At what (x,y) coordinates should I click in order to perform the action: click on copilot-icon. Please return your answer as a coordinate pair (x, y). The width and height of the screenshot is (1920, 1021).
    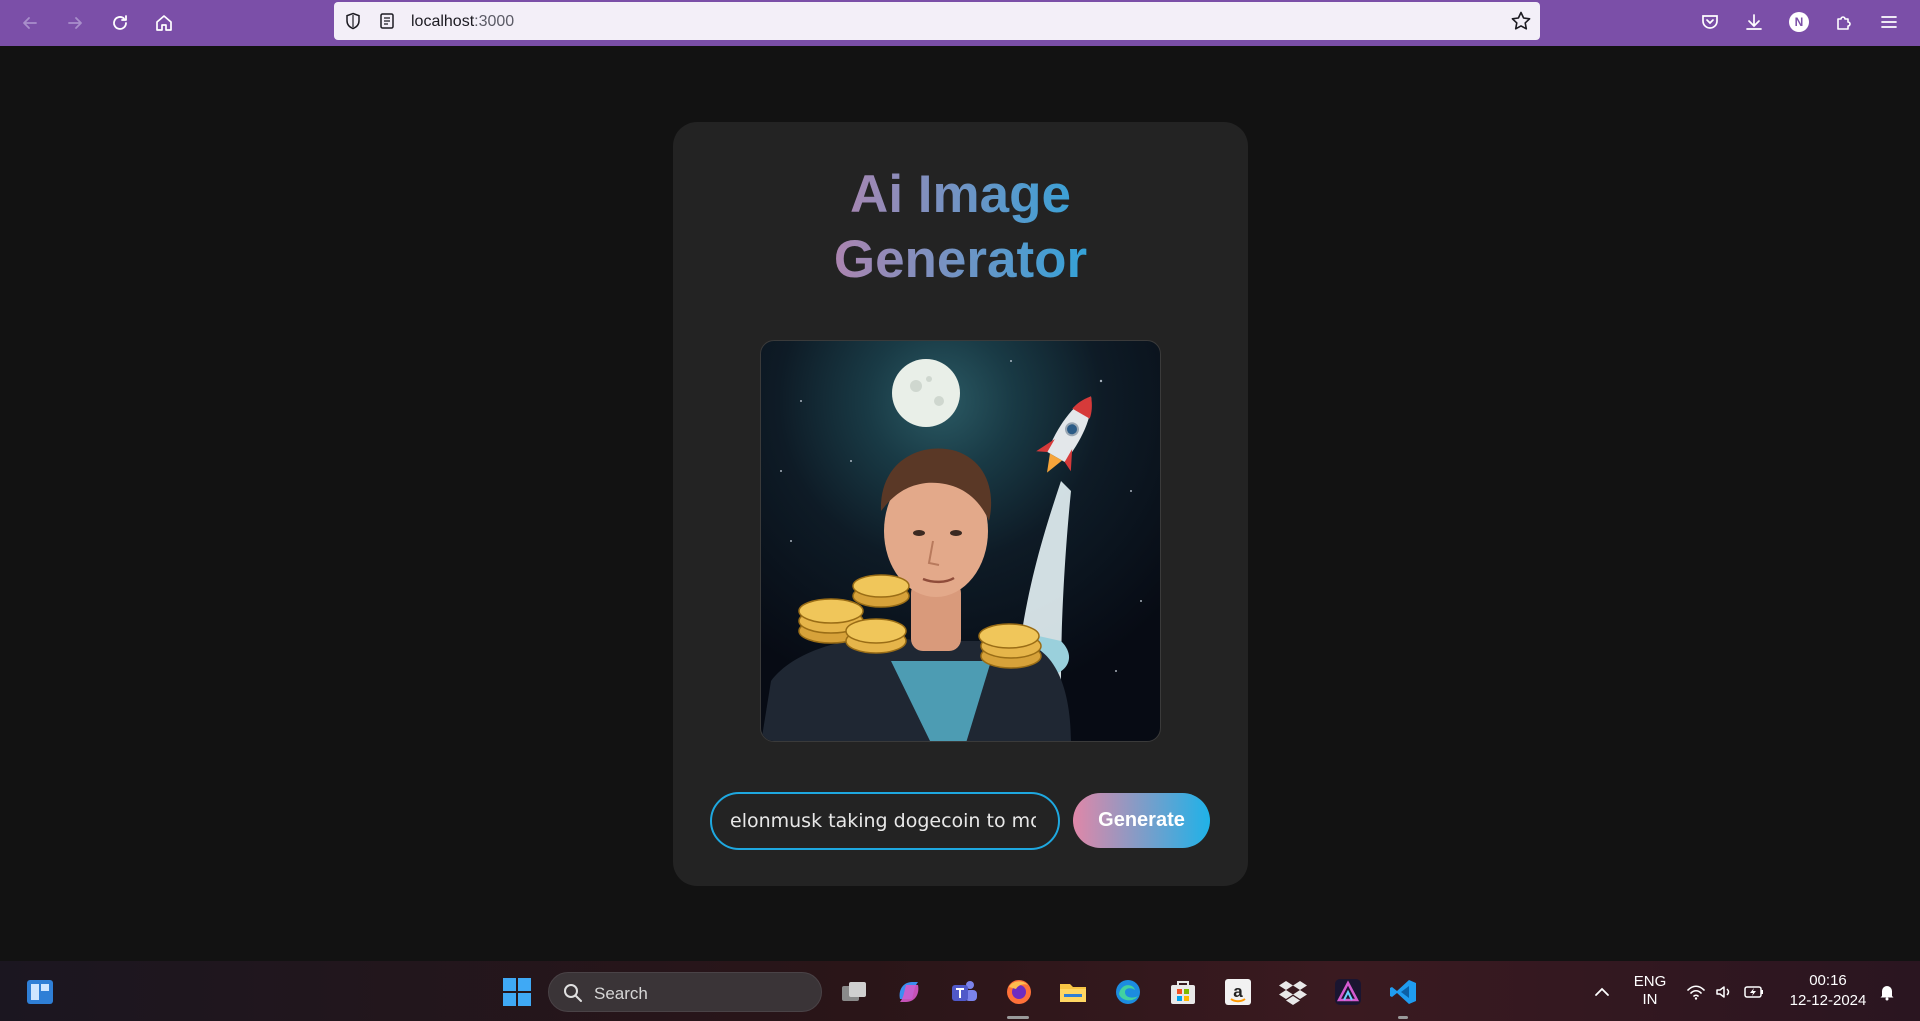
    Looking at the image, I should click on (909, 992).